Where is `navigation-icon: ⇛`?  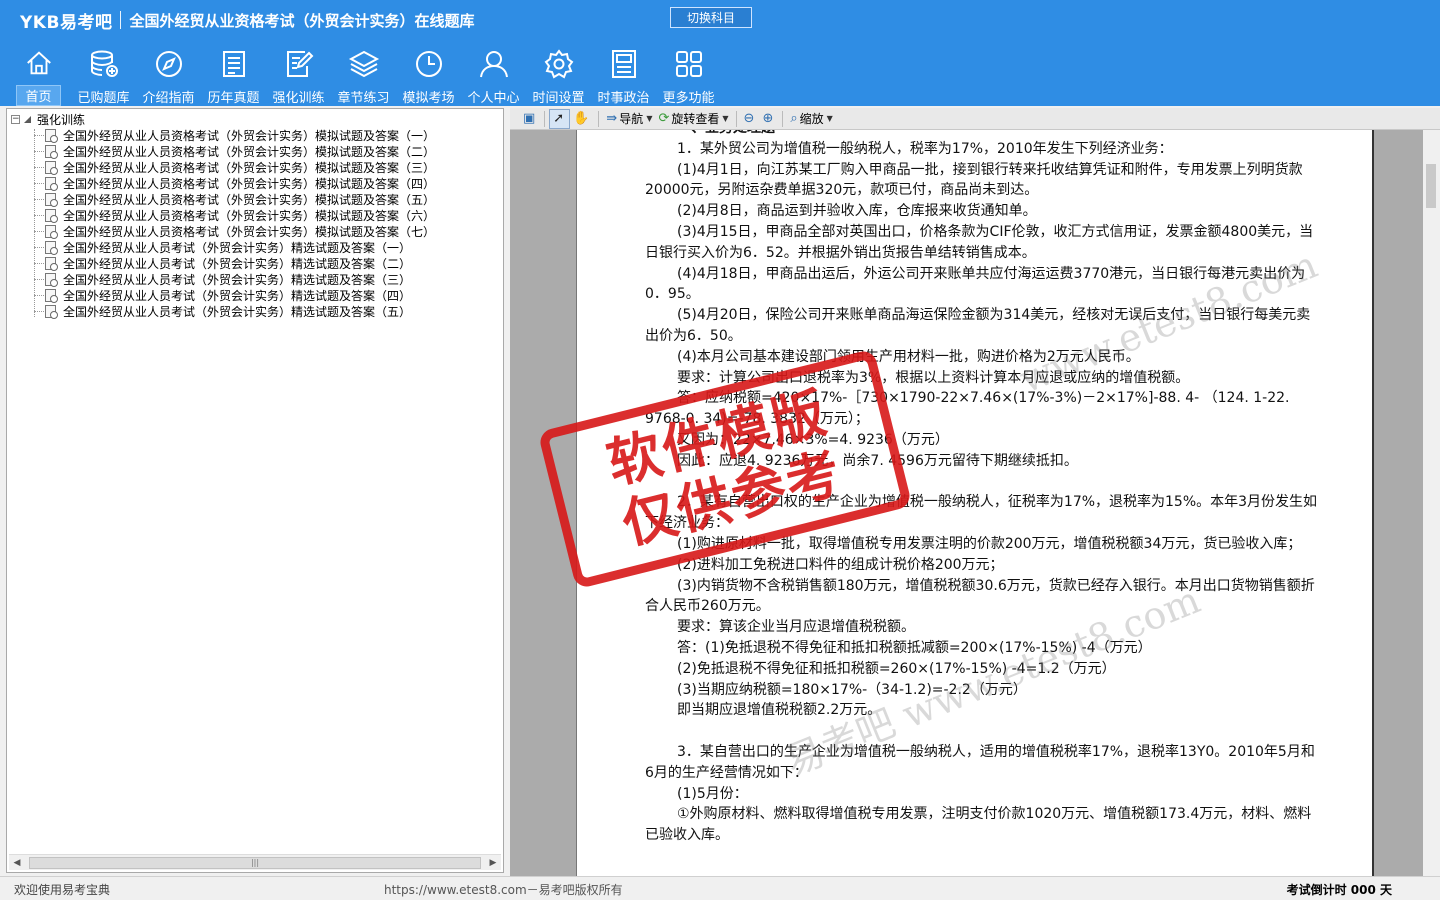
navigation-icon: ⇛ is located at coordinates (612, 118).